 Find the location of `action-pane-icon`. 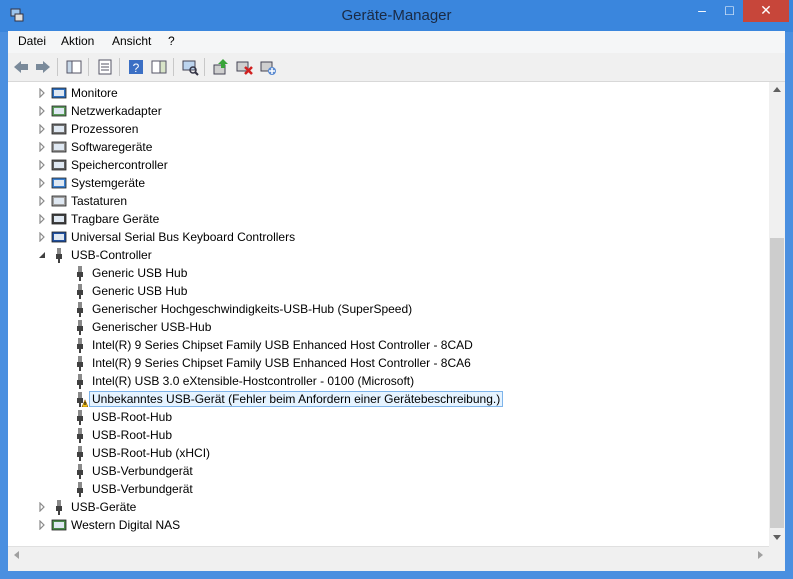

action-pane-icon is located at coordinates (159, 67).